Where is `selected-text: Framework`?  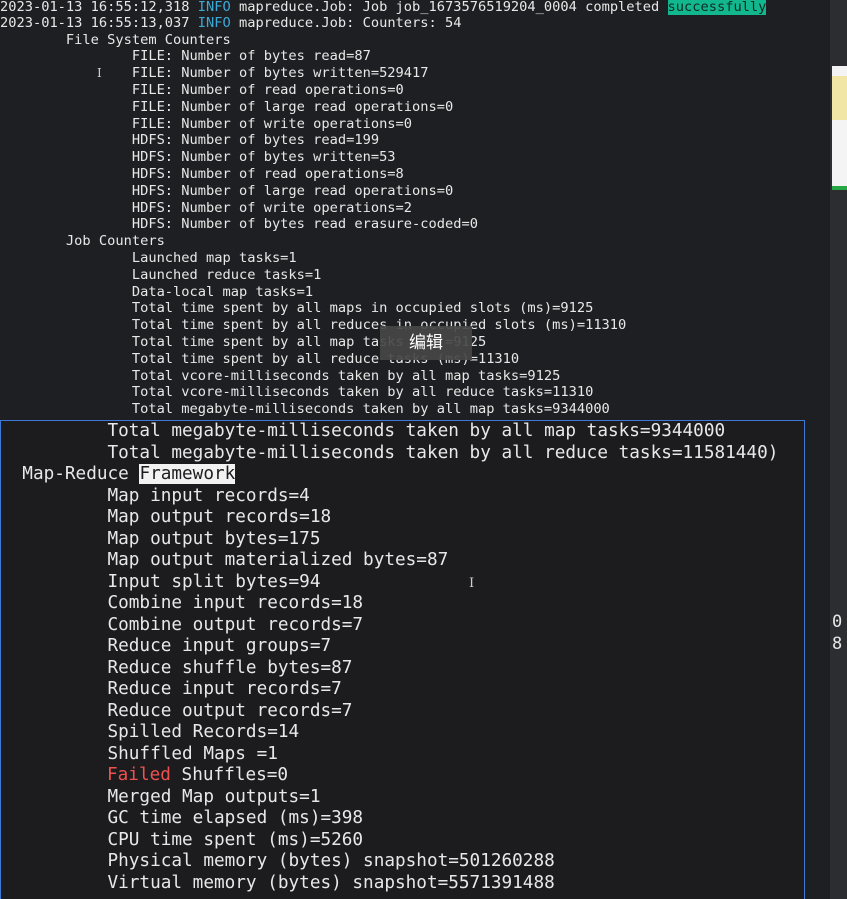
selected-text: Framework is located at coordinates (187, 474).